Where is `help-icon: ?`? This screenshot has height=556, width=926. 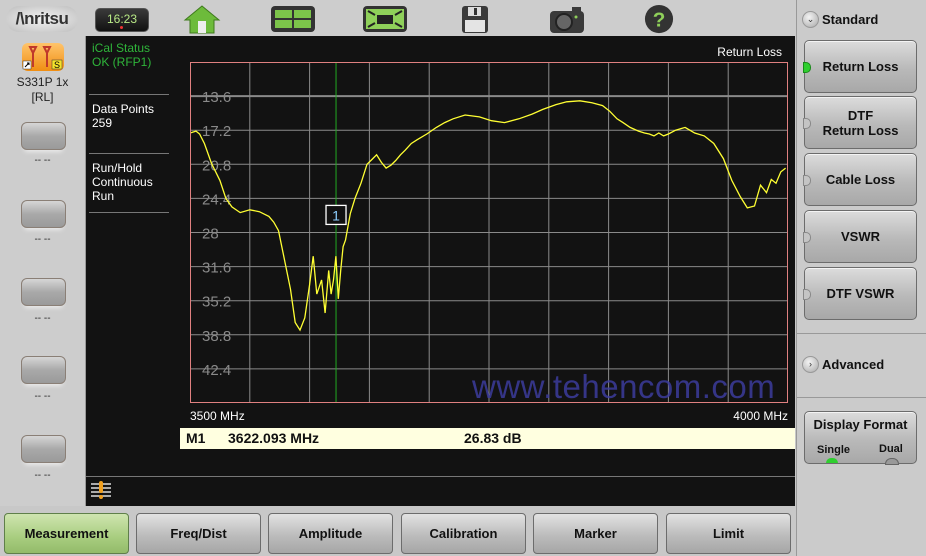
help-icon: ? is located at coordinates (659, 19).